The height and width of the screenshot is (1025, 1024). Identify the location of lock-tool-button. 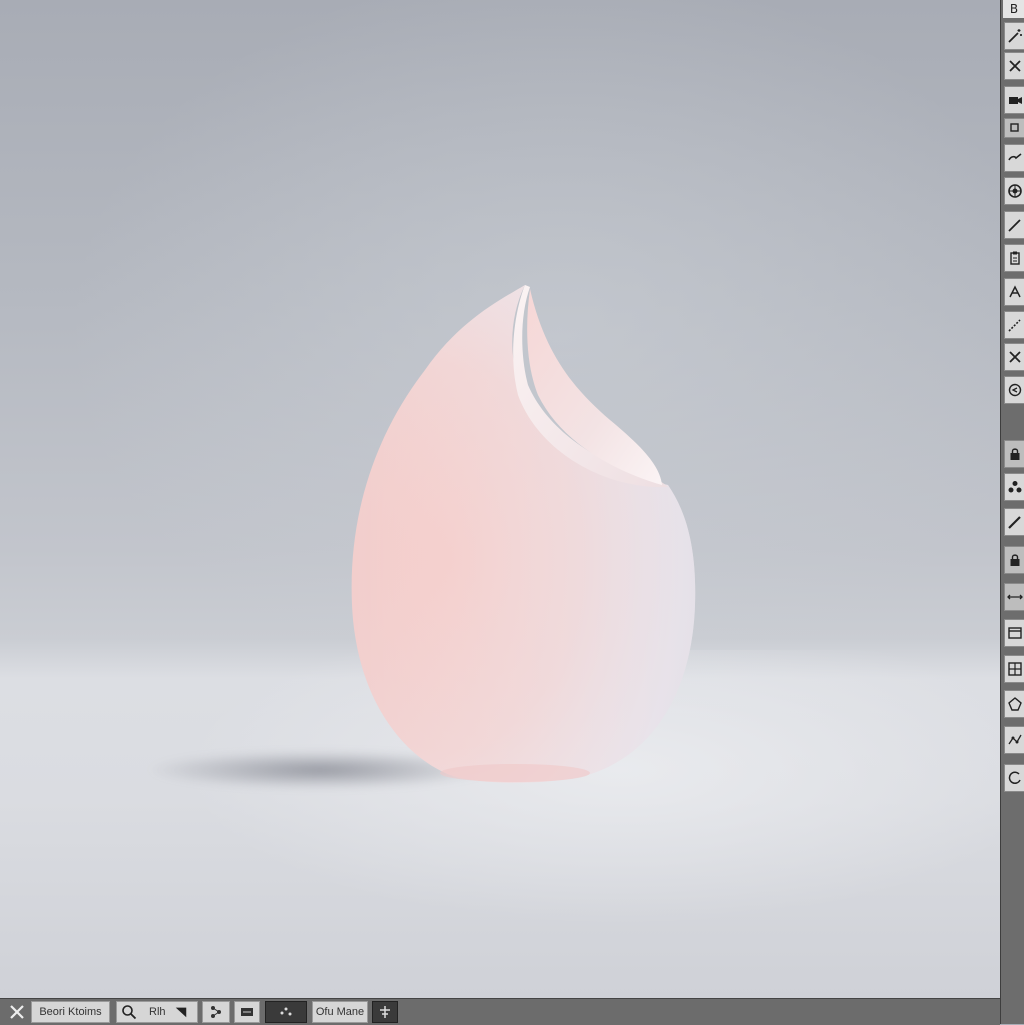
(1014, 454).